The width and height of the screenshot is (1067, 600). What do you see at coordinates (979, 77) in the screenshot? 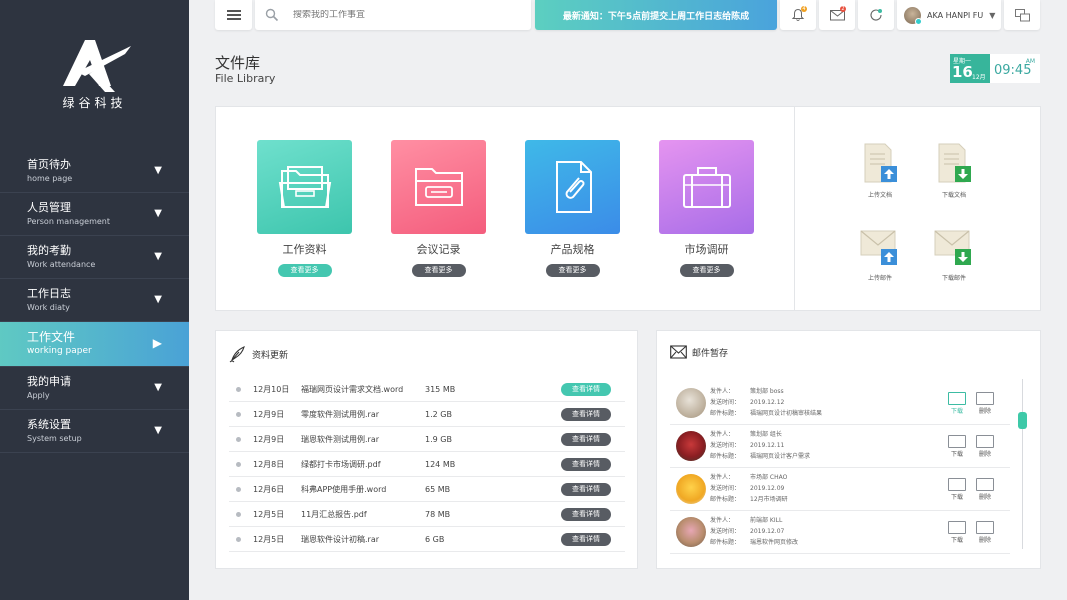
I see `month: 12月` at bounding box center [979, 77].